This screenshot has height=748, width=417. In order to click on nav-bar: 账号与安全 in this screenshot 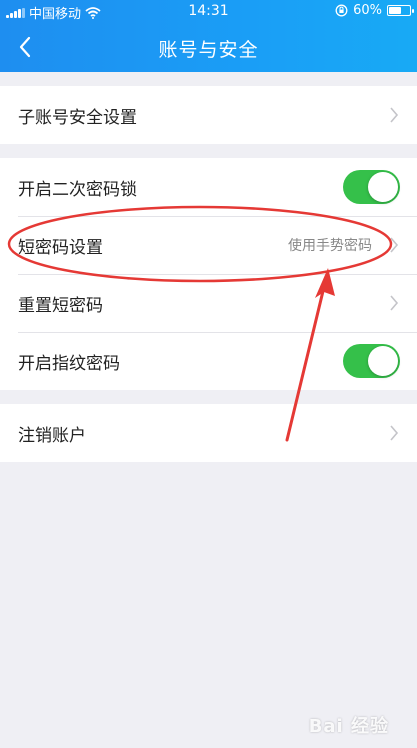, I will do `click(208, 47)`.